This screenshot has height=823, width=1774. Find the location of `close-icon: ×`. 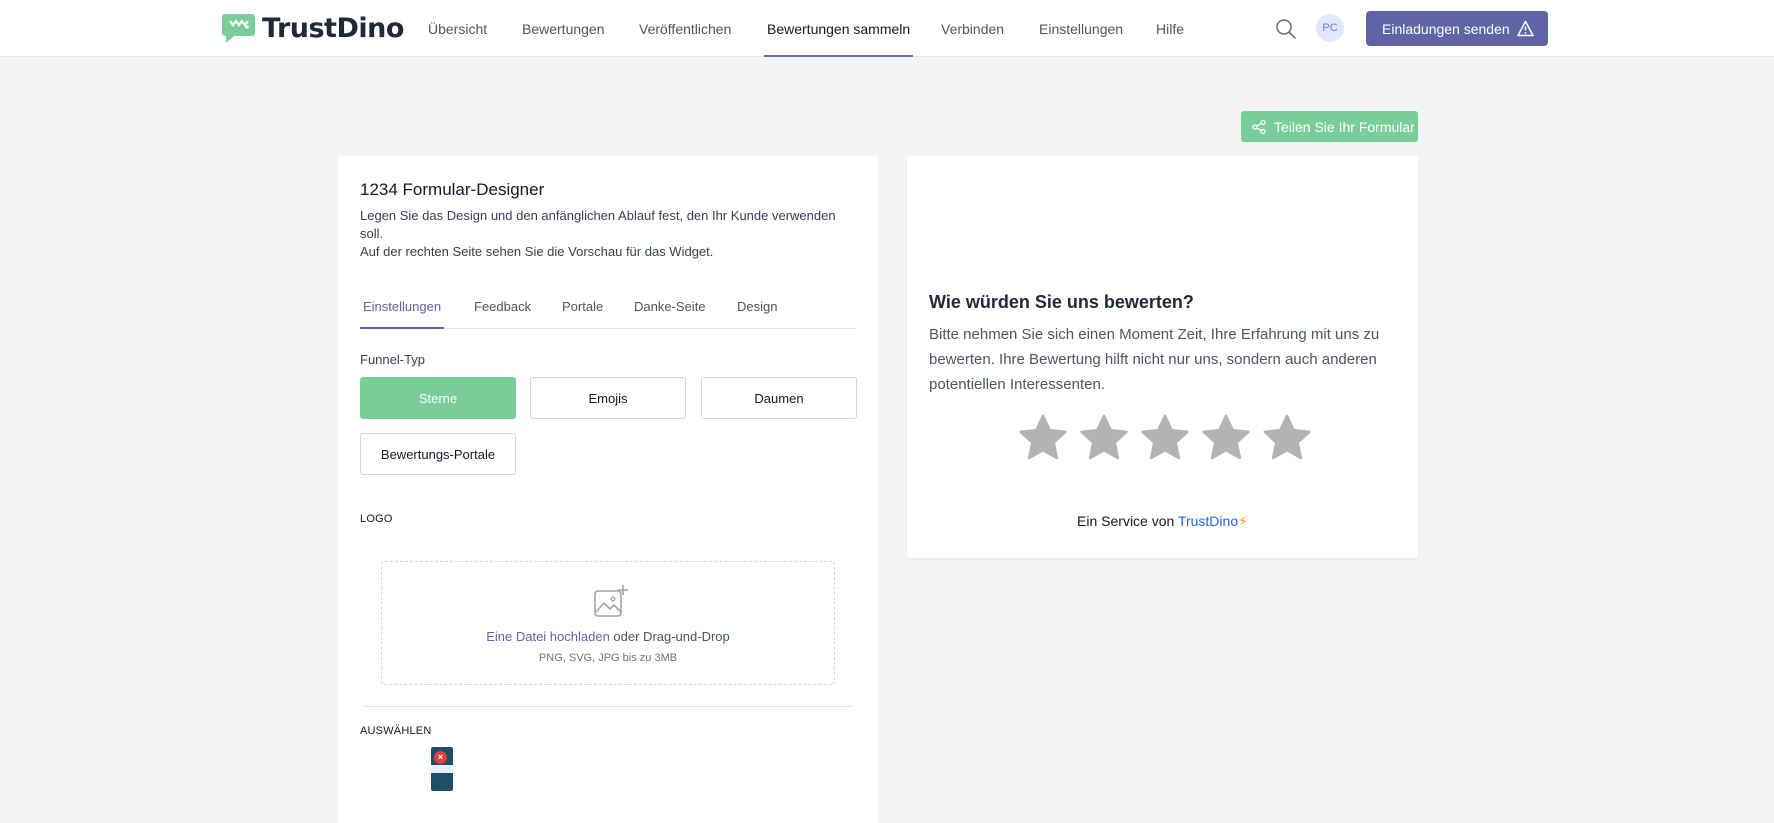

close-icon: × is located at coordinates (440, 757).